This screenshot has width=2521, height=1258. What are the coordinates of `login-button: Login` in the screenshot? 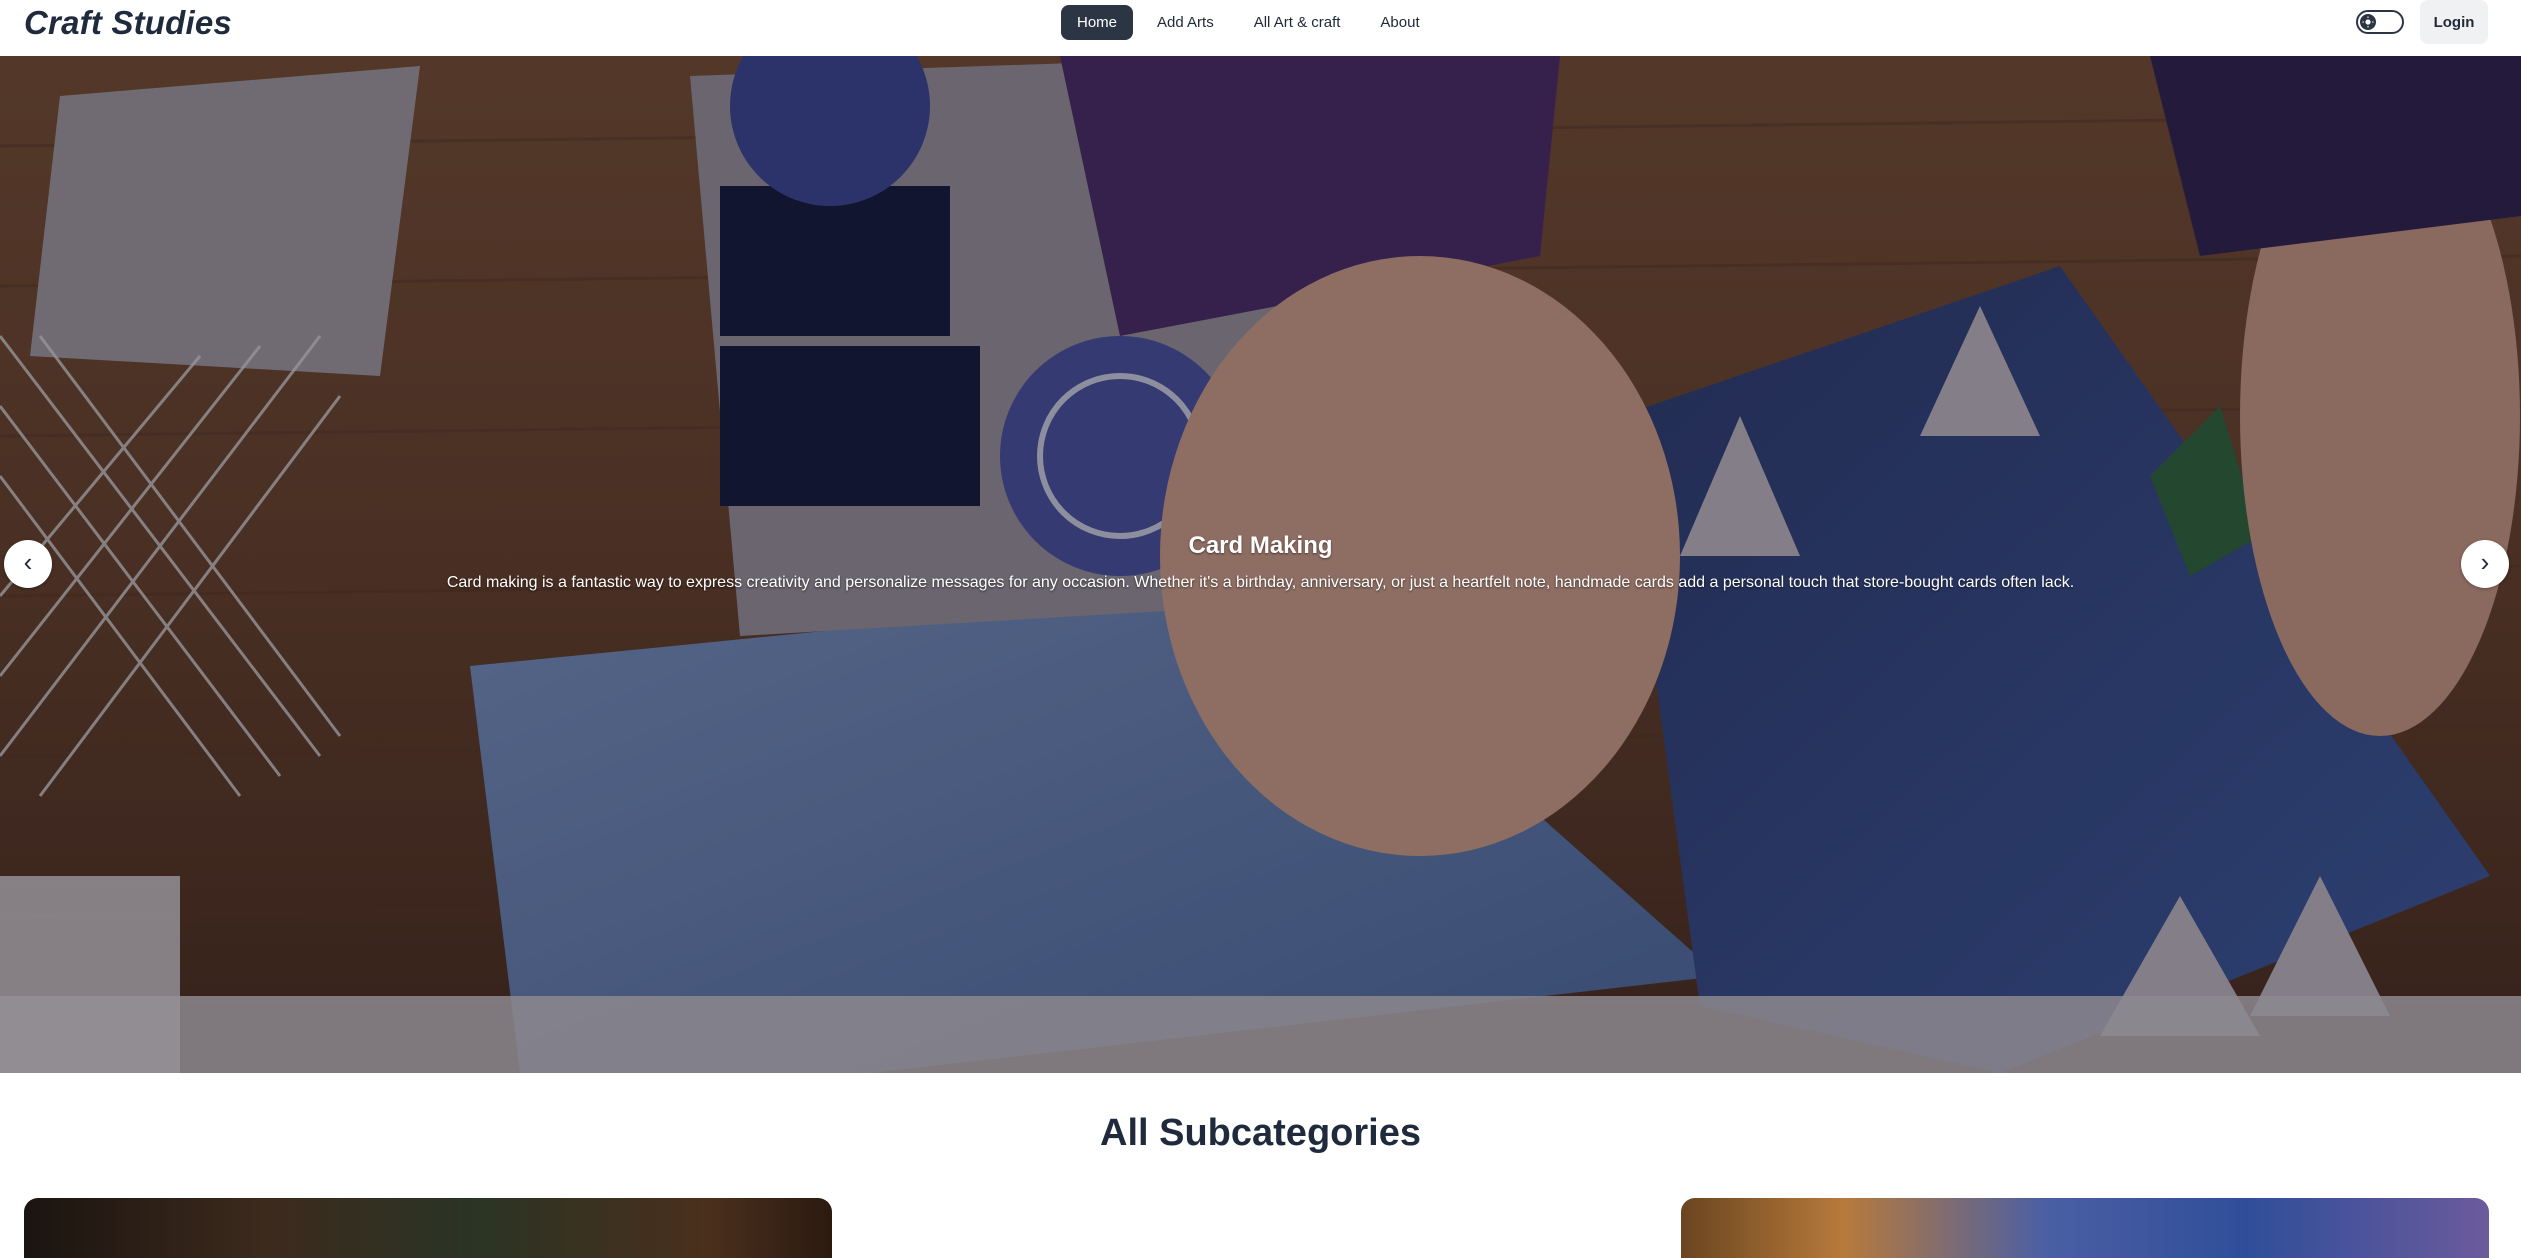 It's located at (2454, 22).